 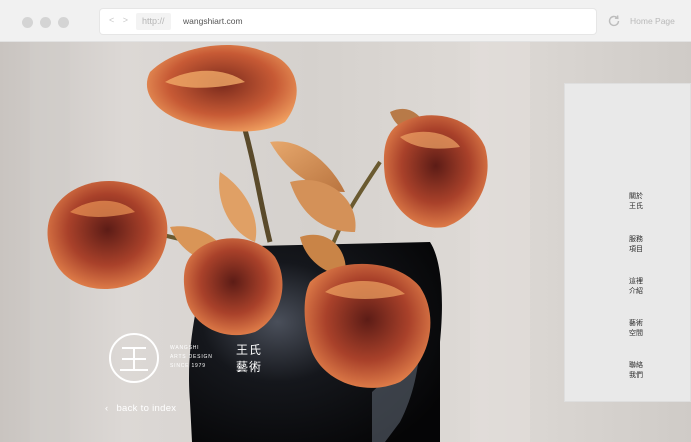 What do you see at coordinates (639, 287) in the screenshot?
I see `menu-item-intro: 這裡 介紹` at bounding box center [639, 287].